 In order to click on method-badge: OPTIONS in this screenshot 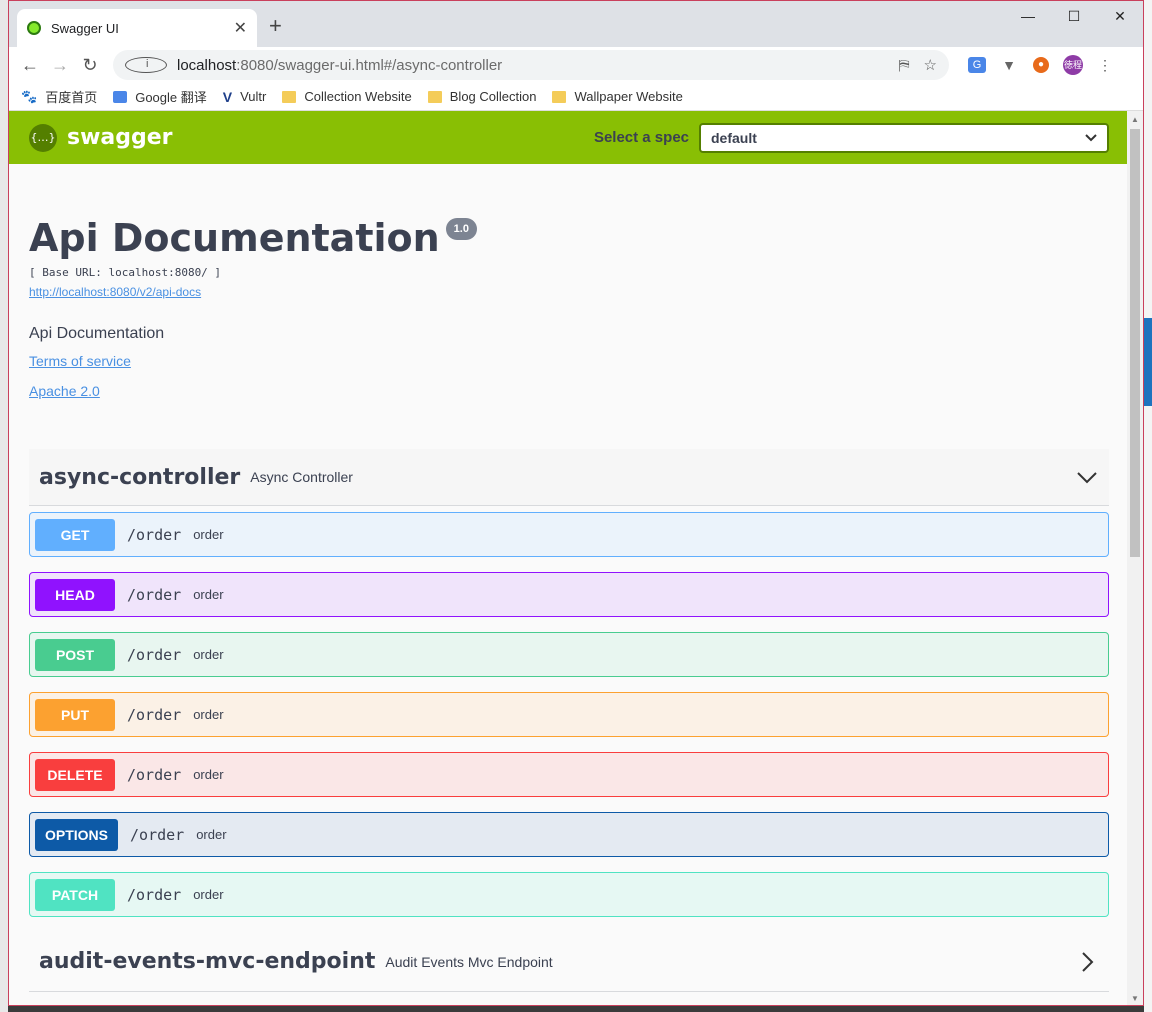, I will do `click(77, 834)`.